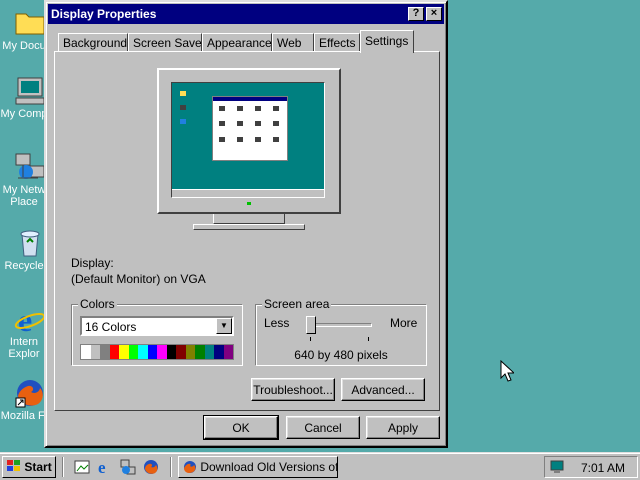 The width and height of the screenshot is (640, 480). Describe the element at coordinates (403, 427) in the screenshot. I see `apply-button: Apply` at that location.